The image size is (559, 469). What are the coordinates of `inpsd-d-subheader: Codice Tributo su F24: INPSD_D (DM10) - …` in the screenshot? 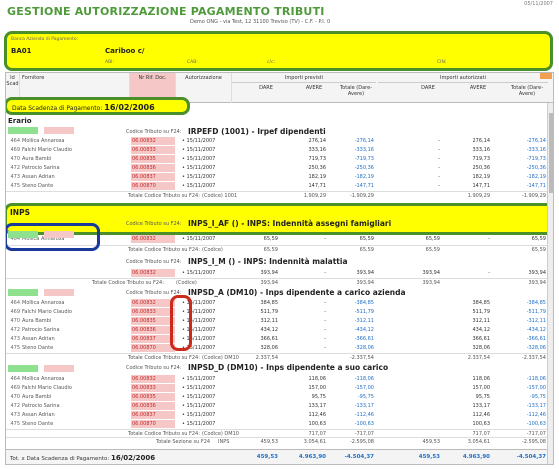 It's located at (257, 367).